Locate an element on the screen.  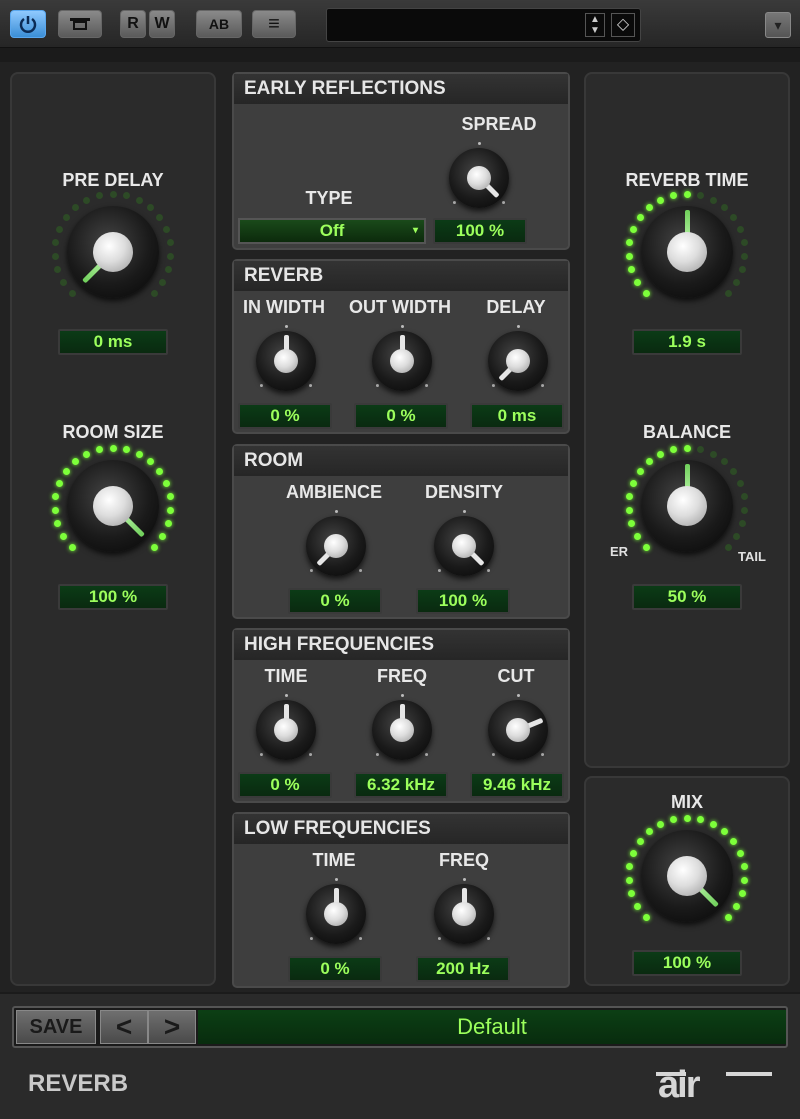
out-width-value: 0 % is located at coordinates (401, 416).